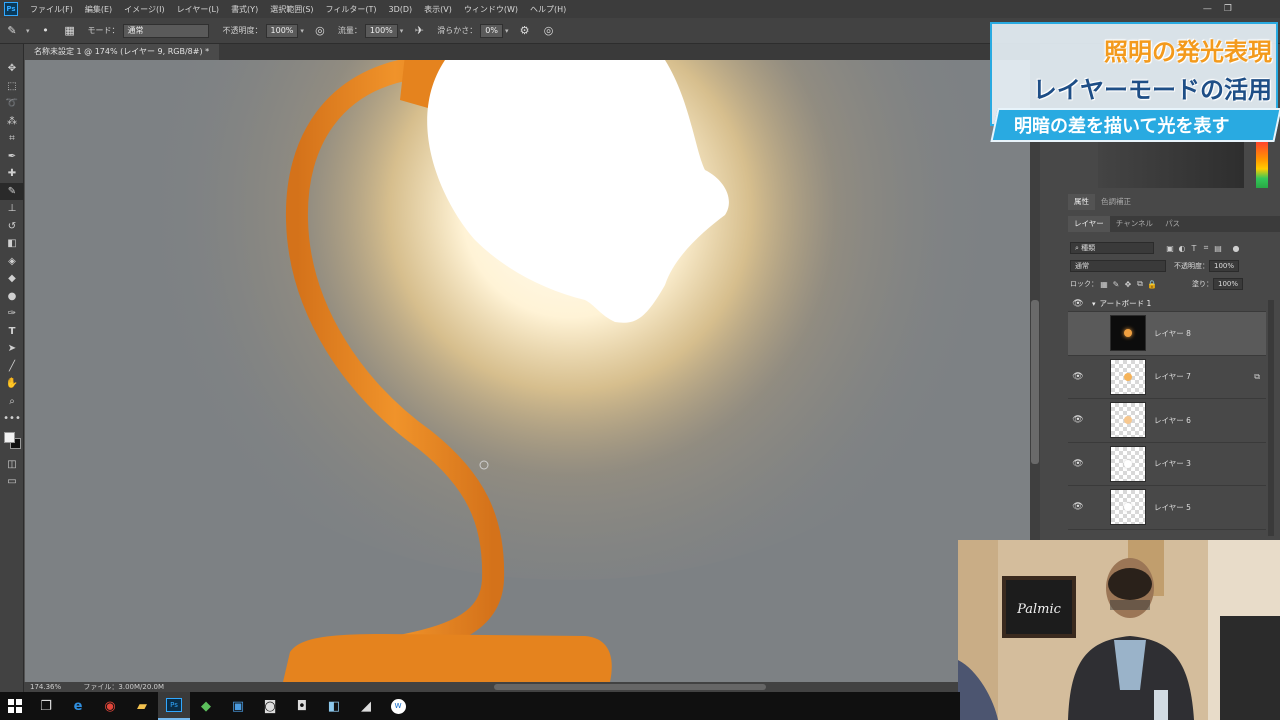 This screenshot has width=1280, height=720. I want to click on color-swatches, so click(12, 442).